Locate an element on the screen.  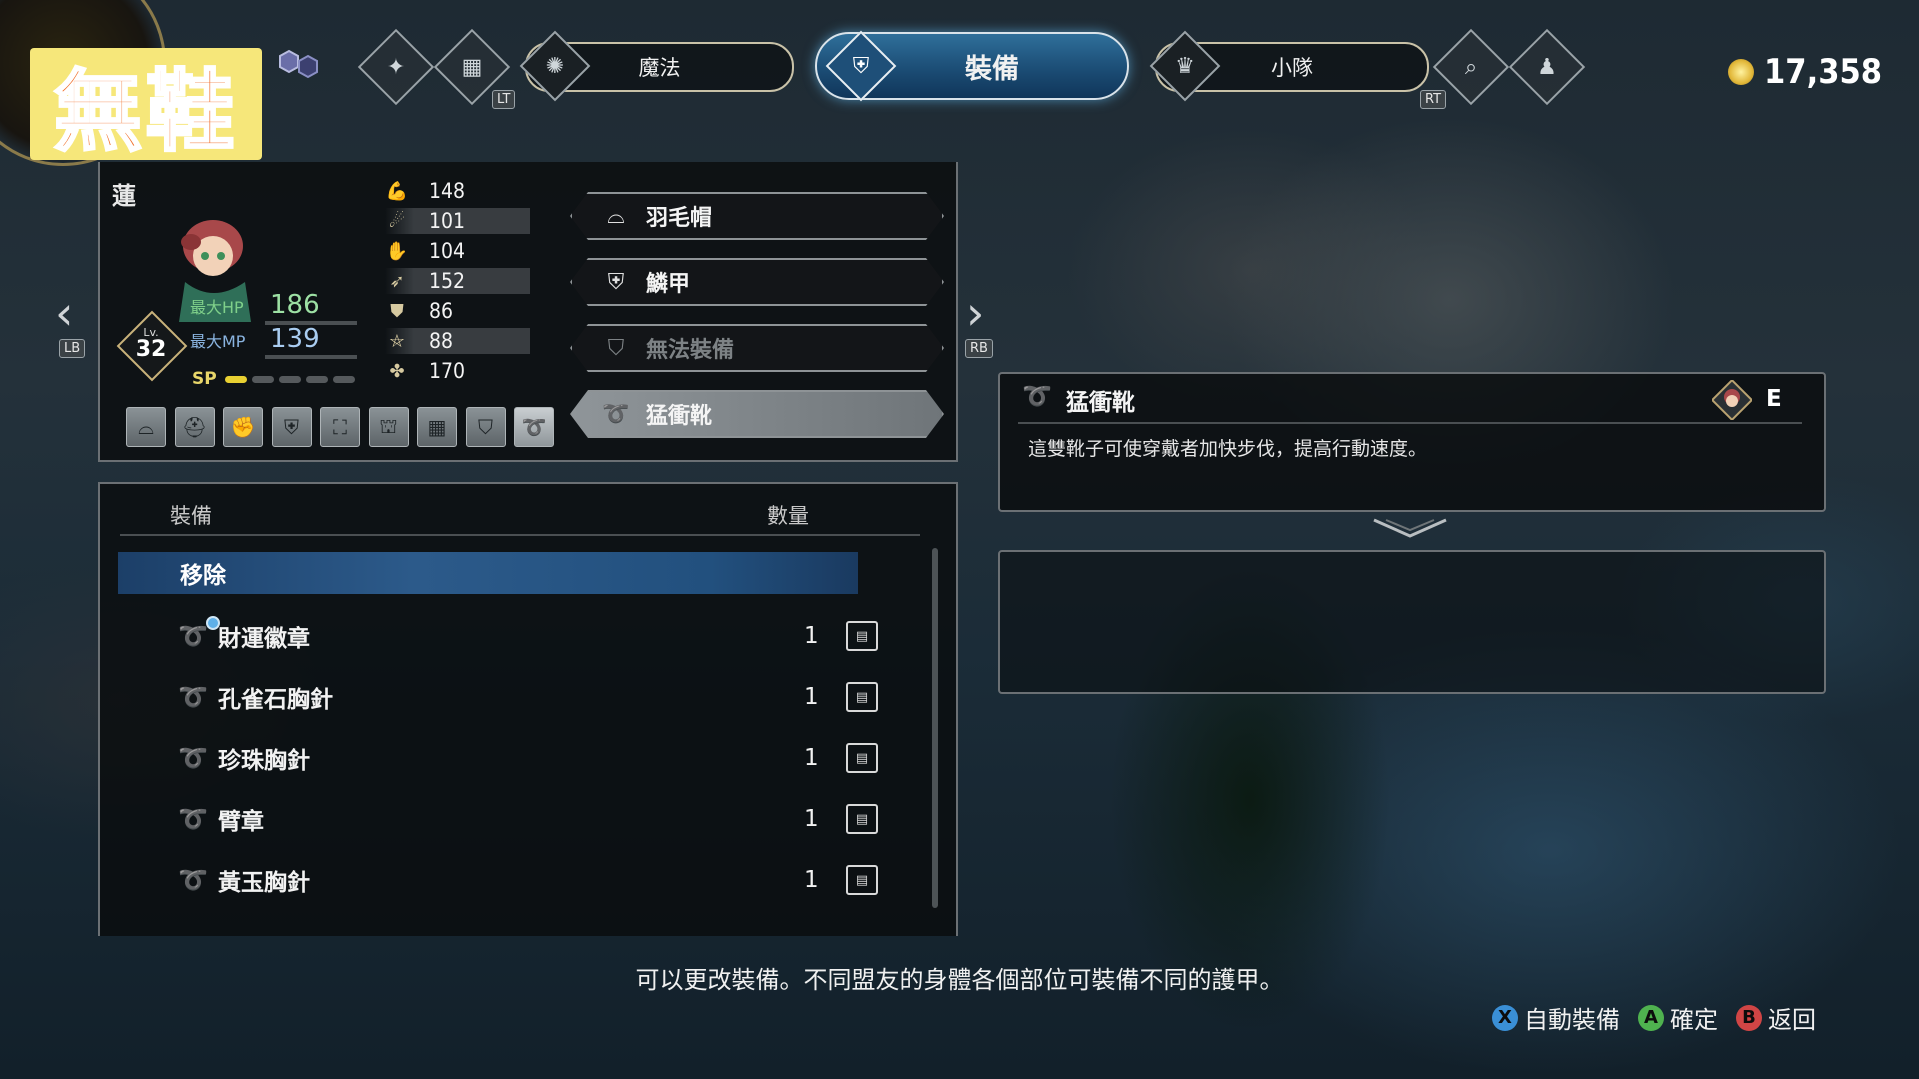
sp-row: SP is located at coordinates (282, 379).